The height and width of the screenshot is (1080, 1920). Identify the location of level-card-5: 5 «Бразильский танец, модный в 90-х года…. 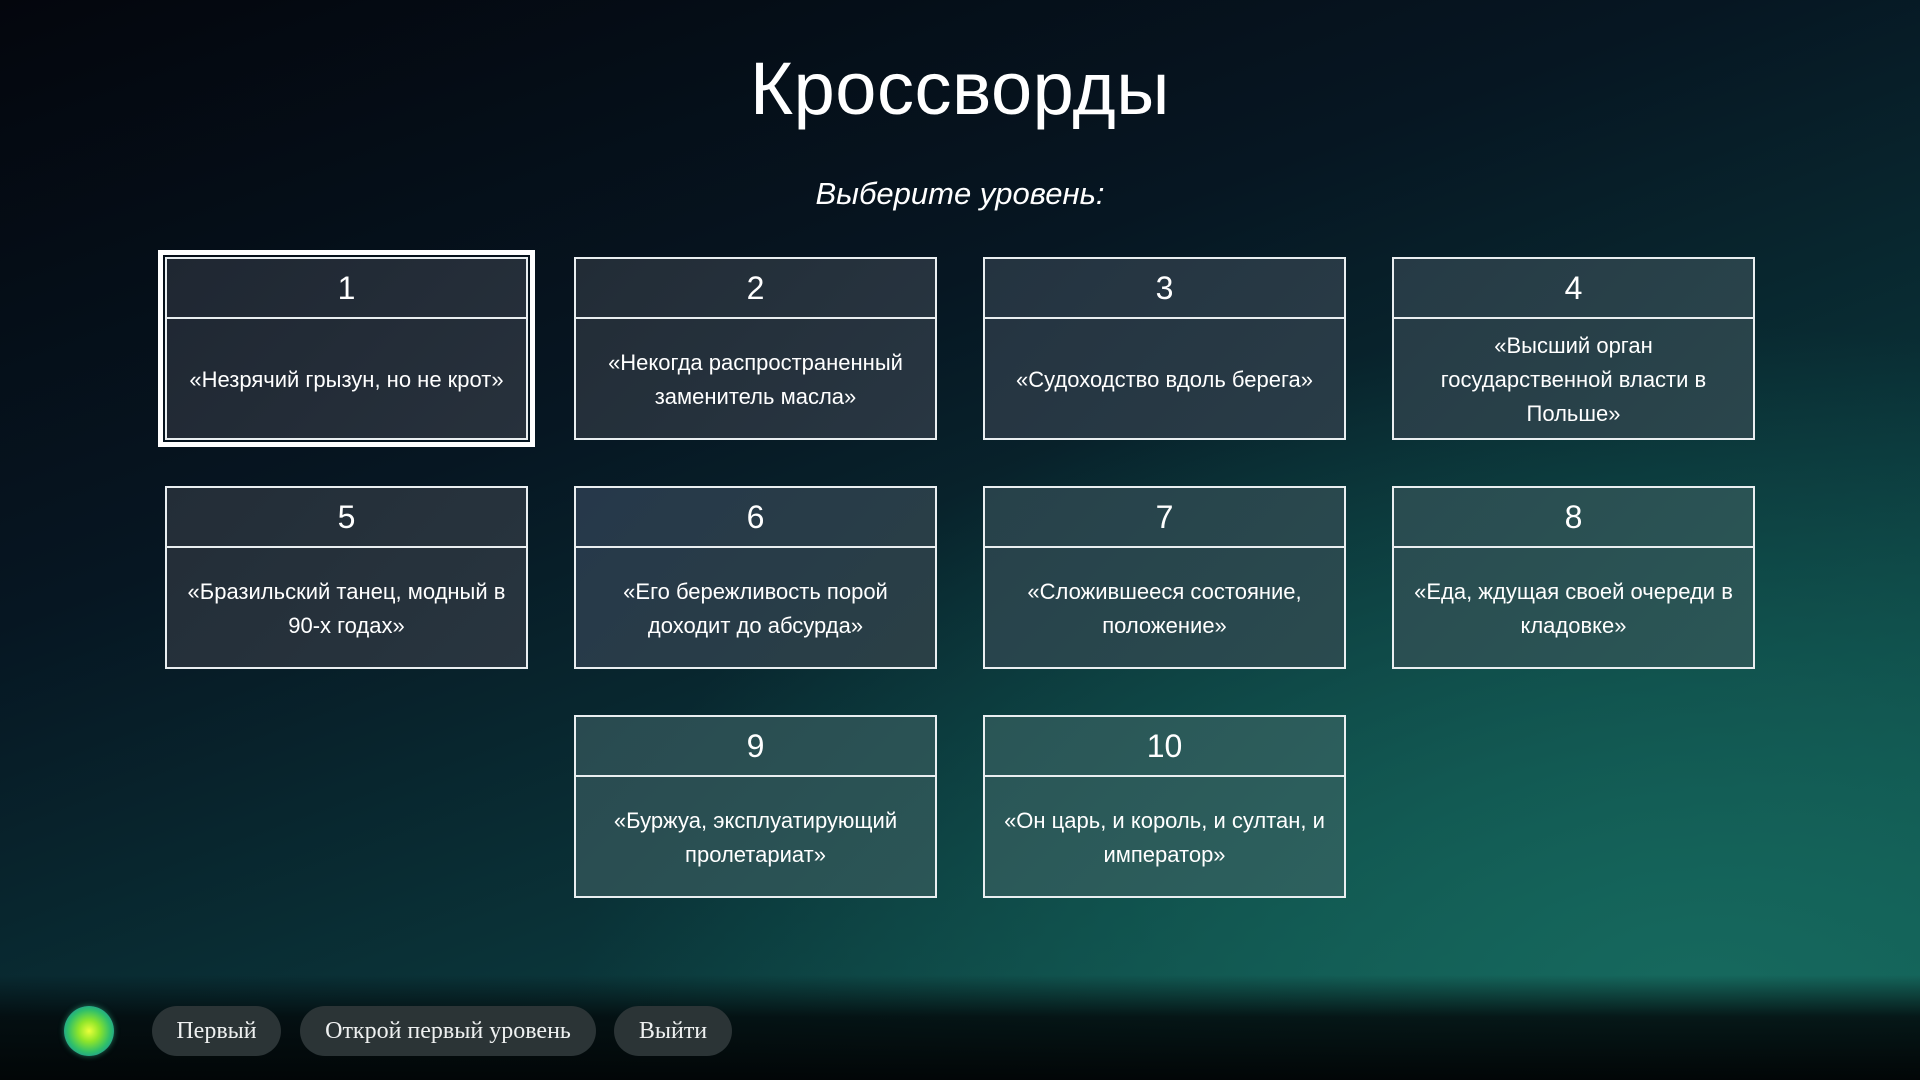
(346, 577).